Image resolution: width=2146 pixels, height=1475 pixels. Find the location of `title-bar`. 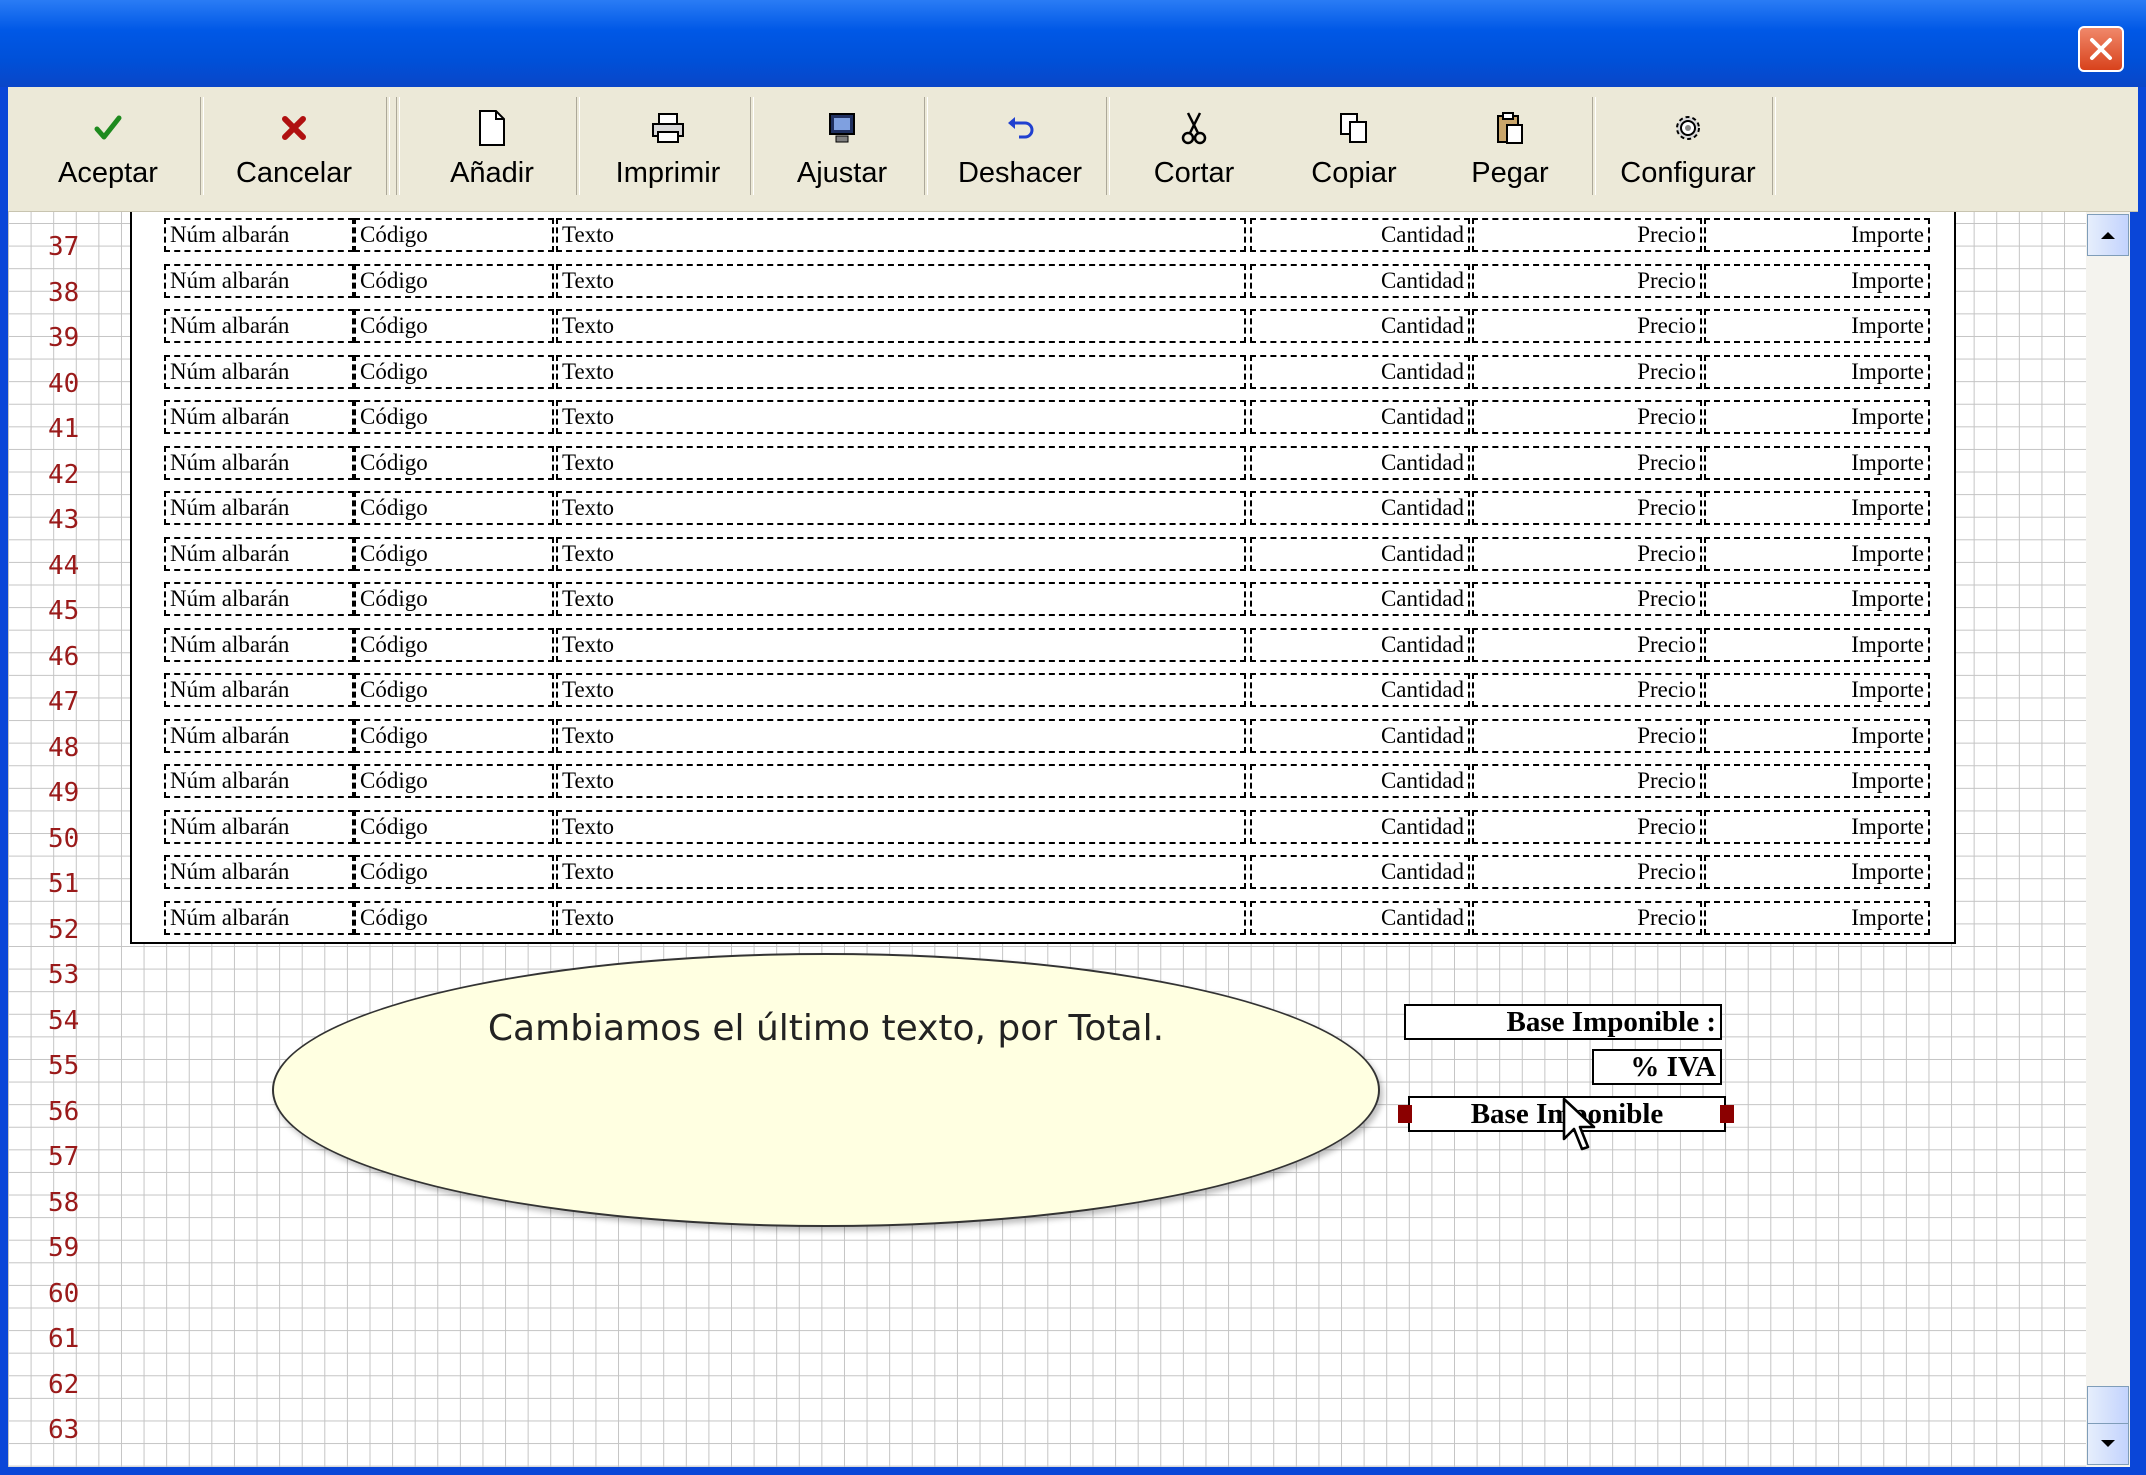

title-bar is located at coordinates (1073, 43).